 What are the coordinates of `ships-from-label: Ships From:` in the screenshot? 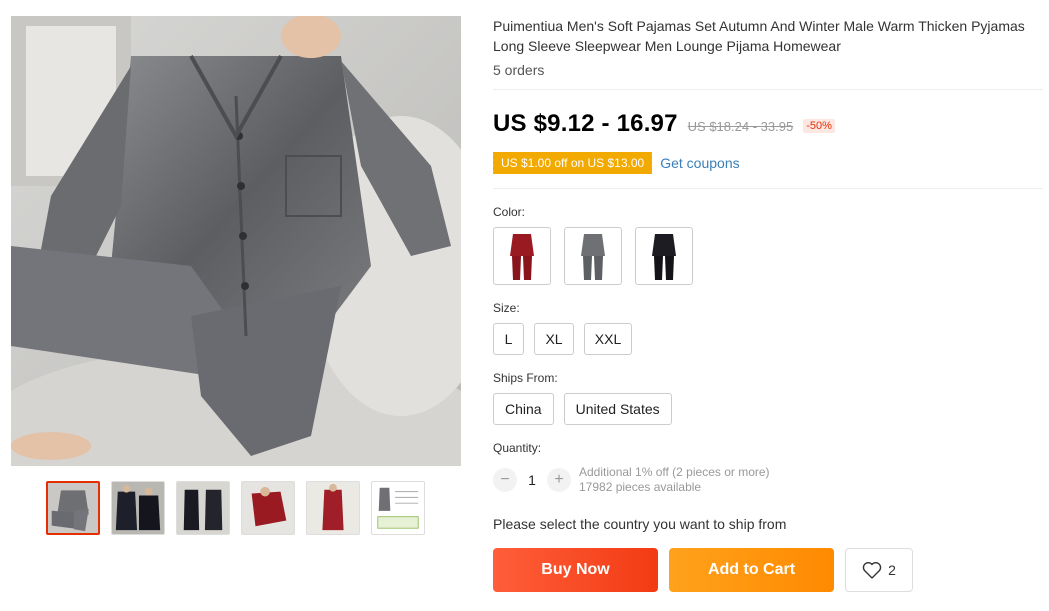 It's located at (525, 378).